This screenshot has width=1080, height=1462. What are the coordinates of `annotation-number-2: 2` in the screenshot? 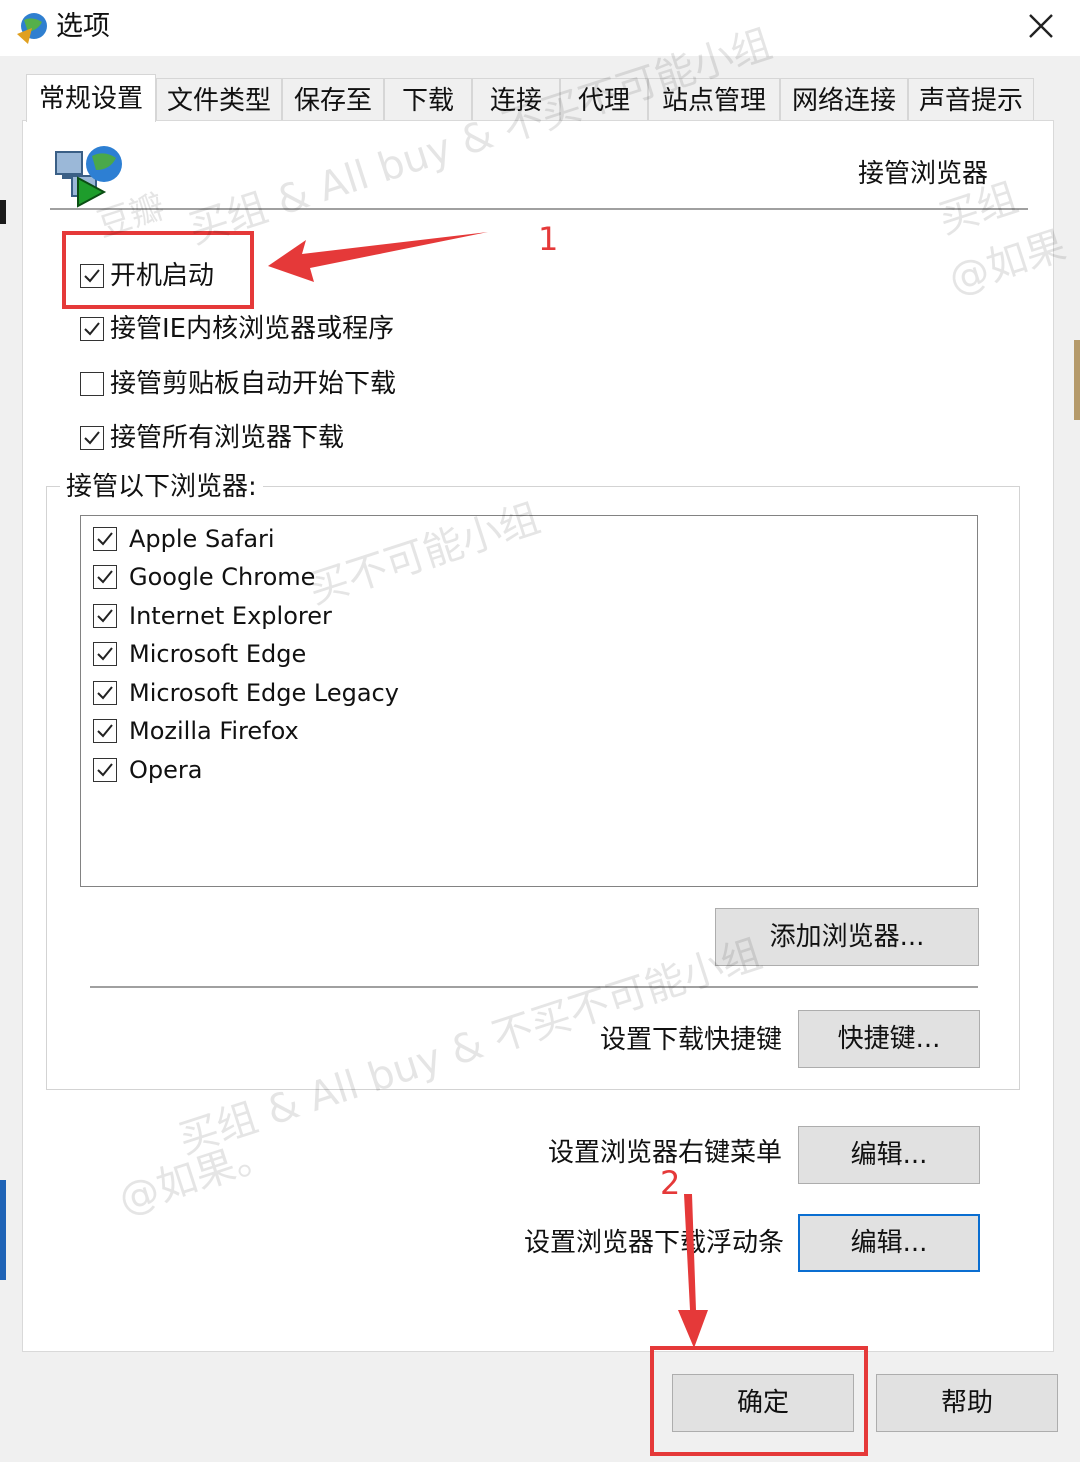 It's located at (670, 1183).